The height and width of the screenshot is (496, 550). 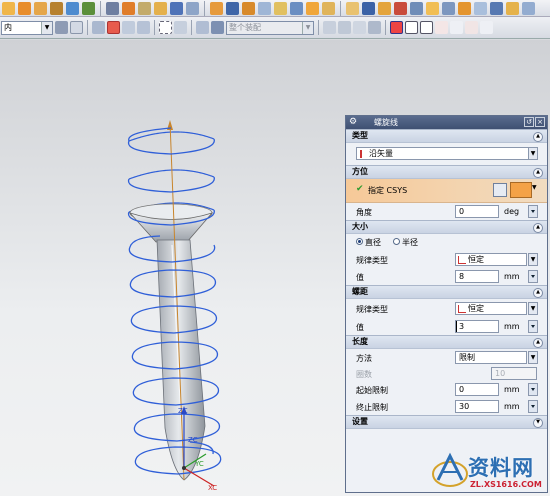 What do you see at coordinates (143, 27) in the screenshot?
I see `midpoint-icon` at bounding box center [143, 27].